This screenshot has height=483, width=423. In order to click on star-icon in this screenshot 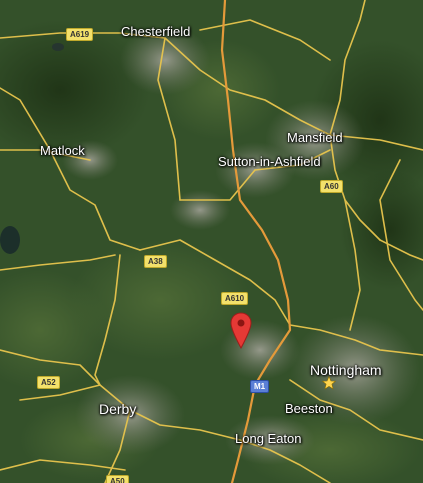, I will do `click(329, 383)`.